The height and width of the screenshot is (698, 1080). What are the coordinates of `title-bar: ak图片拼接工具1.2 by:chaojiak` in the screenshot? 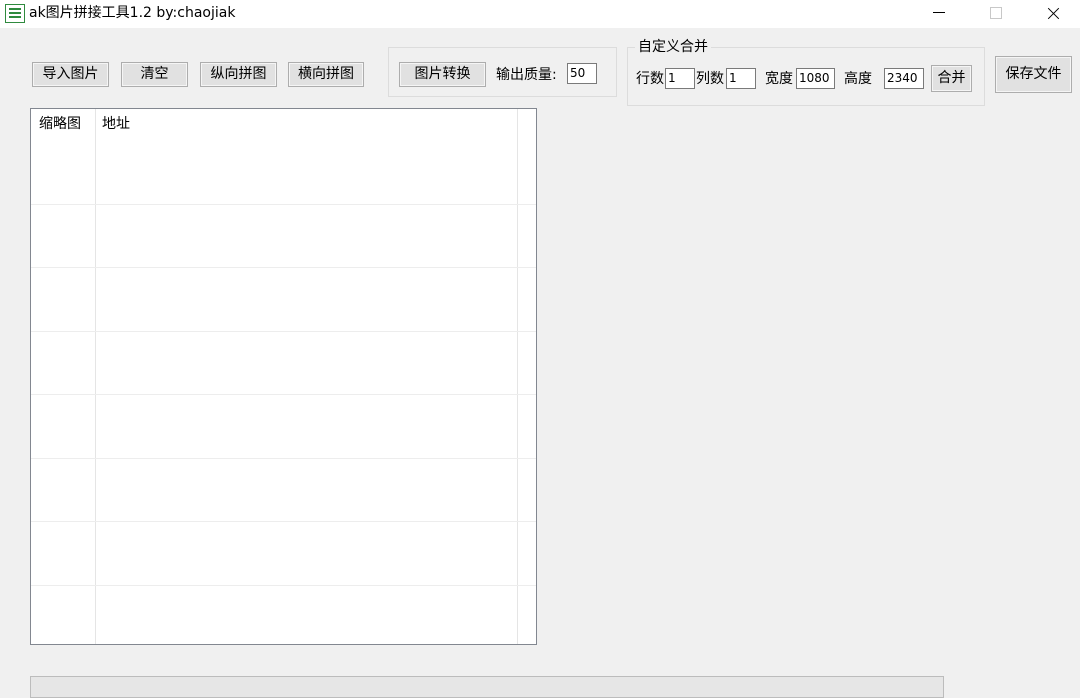 It's located at (540, 14).